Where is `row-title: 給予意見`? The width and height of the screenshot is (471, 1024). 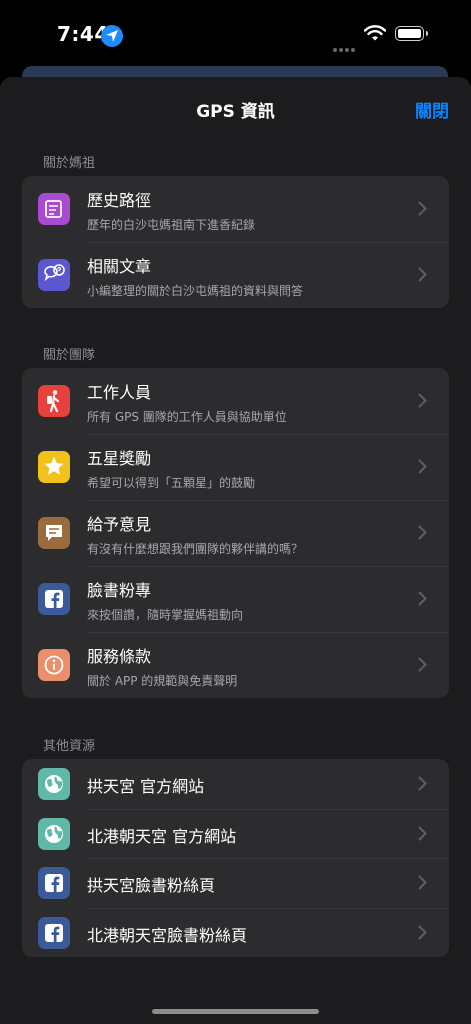 row-title: 給予意見 is located at coordinates (119, 524).